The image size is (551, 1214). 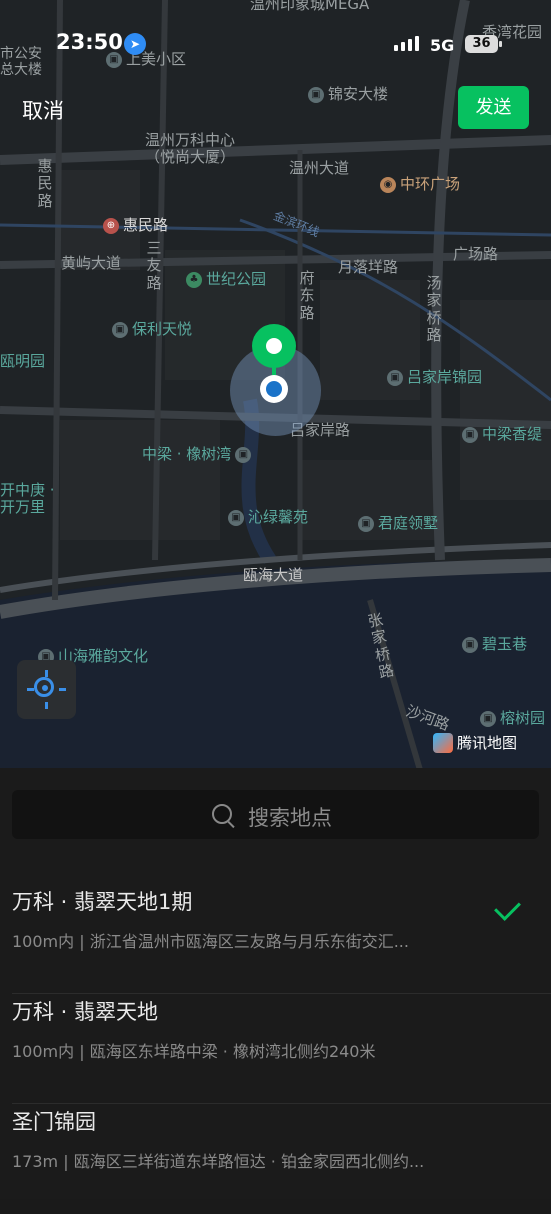 I want to click on shopping-icon: ◉, so click(x=388, y=184).